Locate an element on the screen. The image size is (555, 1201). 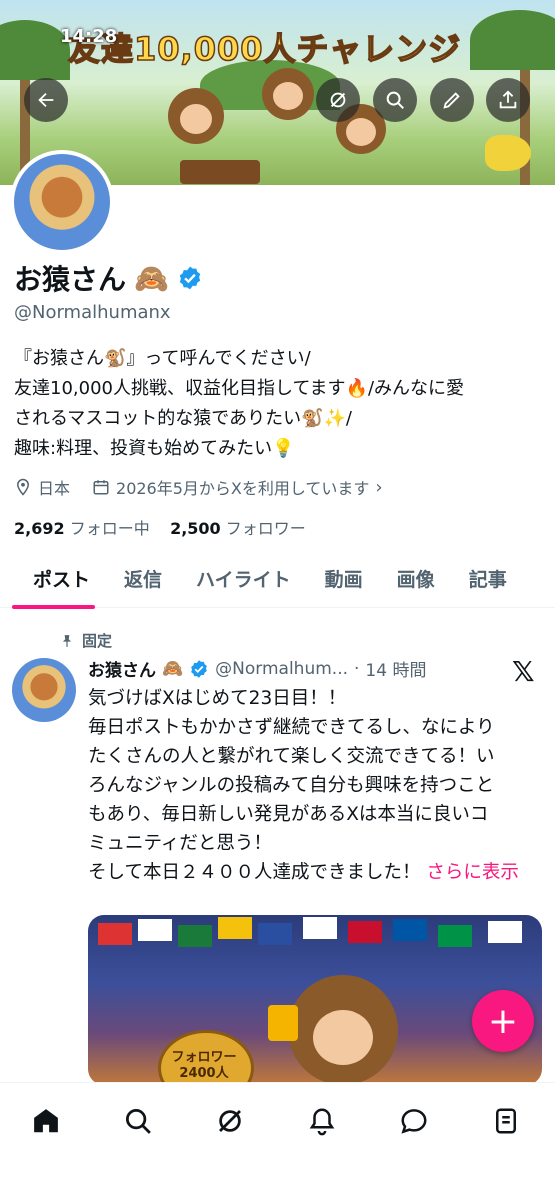
nav-lists is located at coordinates (506, 1121).